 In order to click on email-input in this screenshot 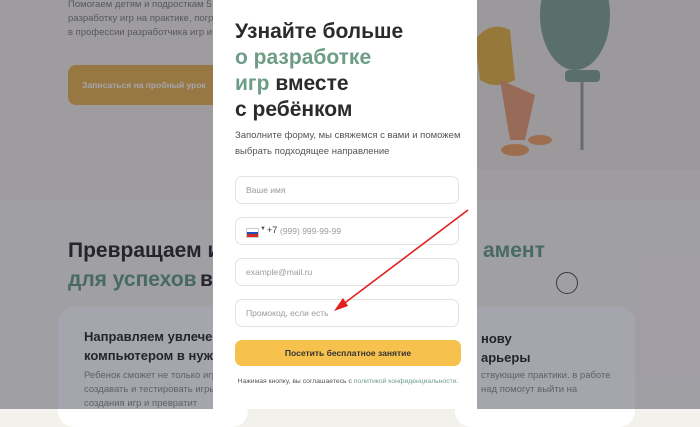, I will do `click(346, 272)`.